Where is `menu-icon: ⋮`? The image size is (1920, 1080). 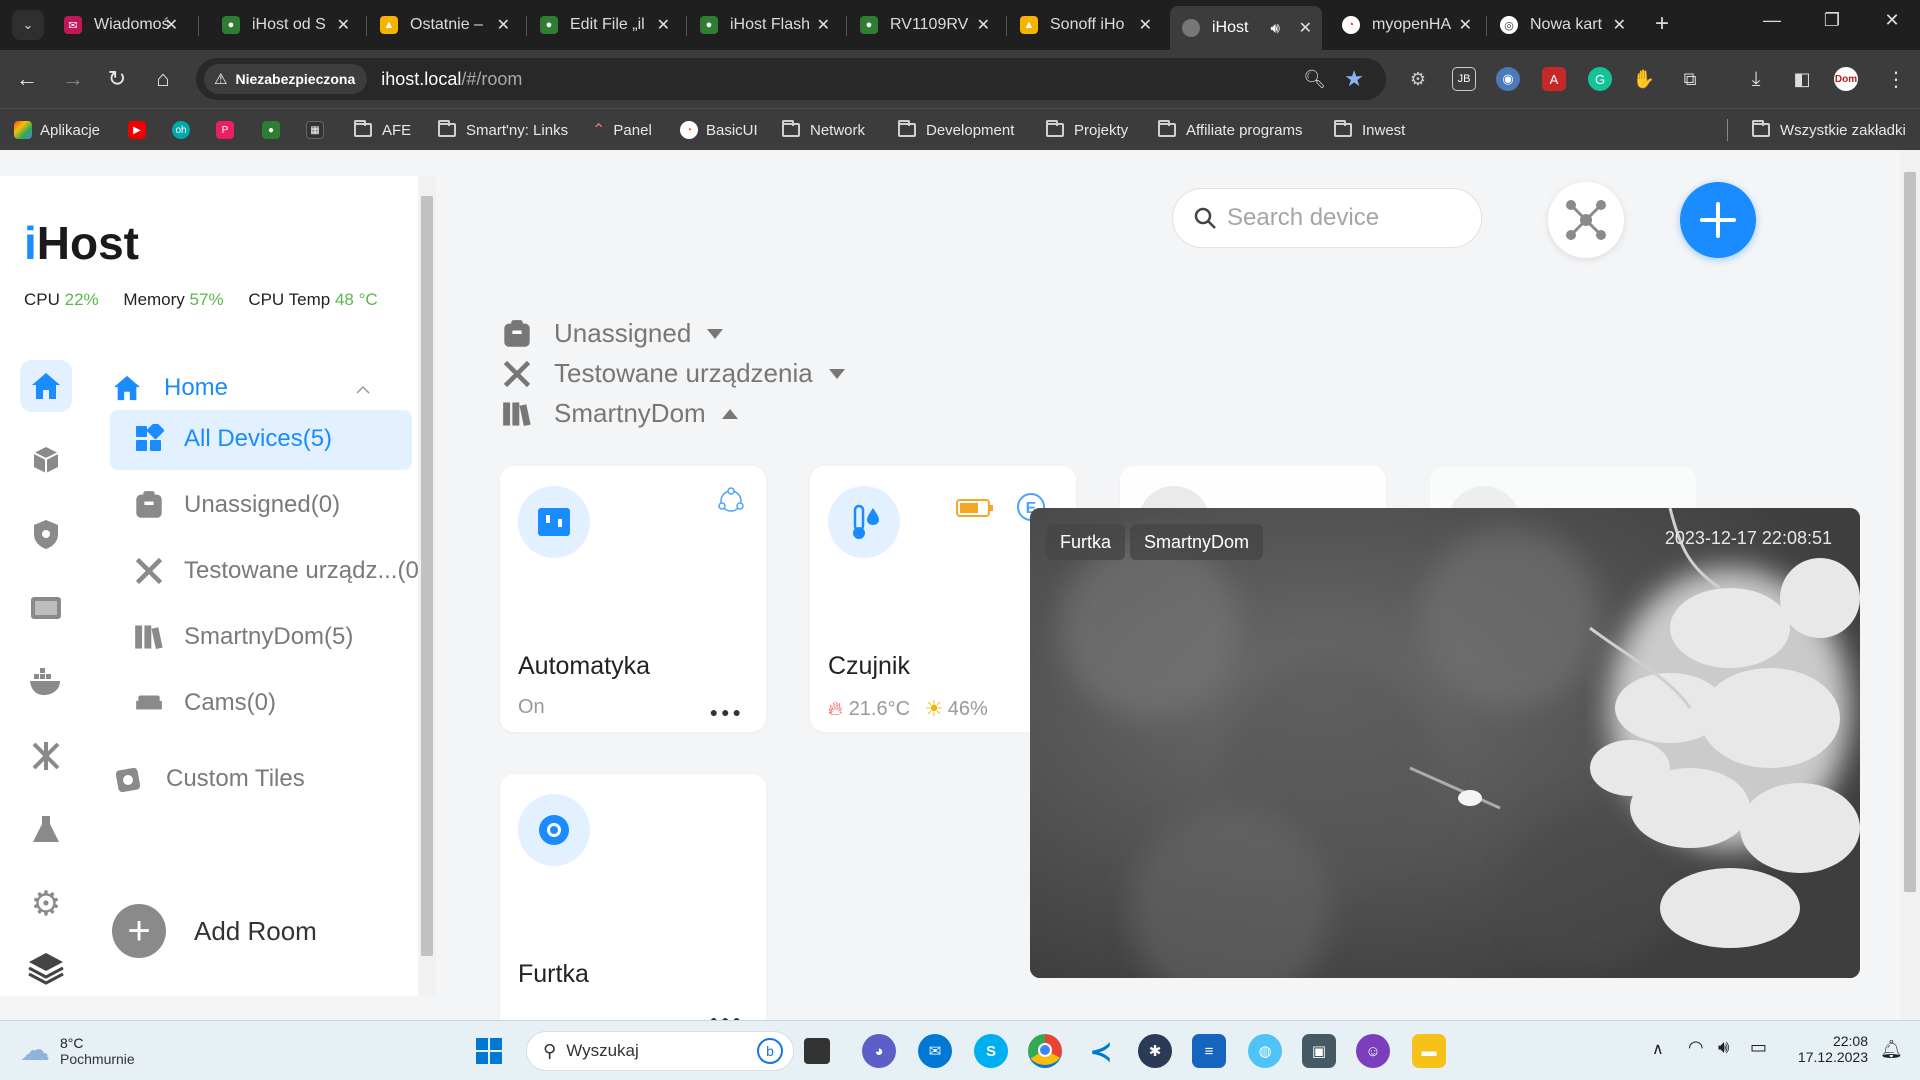 menu-icon: ⋮ is located at coordinates (1896, 79).